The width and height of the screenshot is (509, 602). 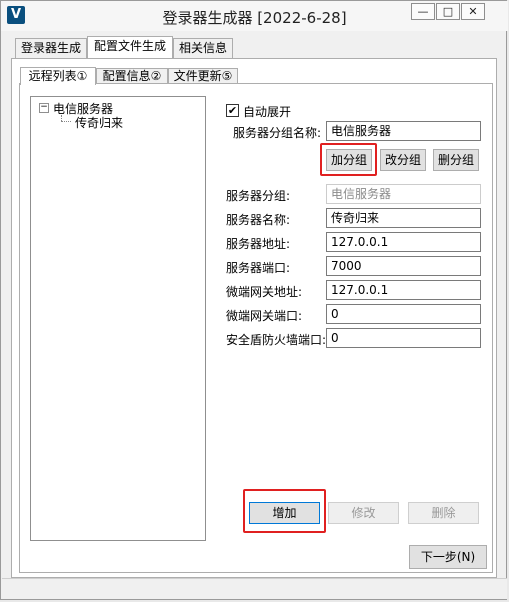 I want to click on next-step-button: 下一步(N), so click(x=448, y=557).